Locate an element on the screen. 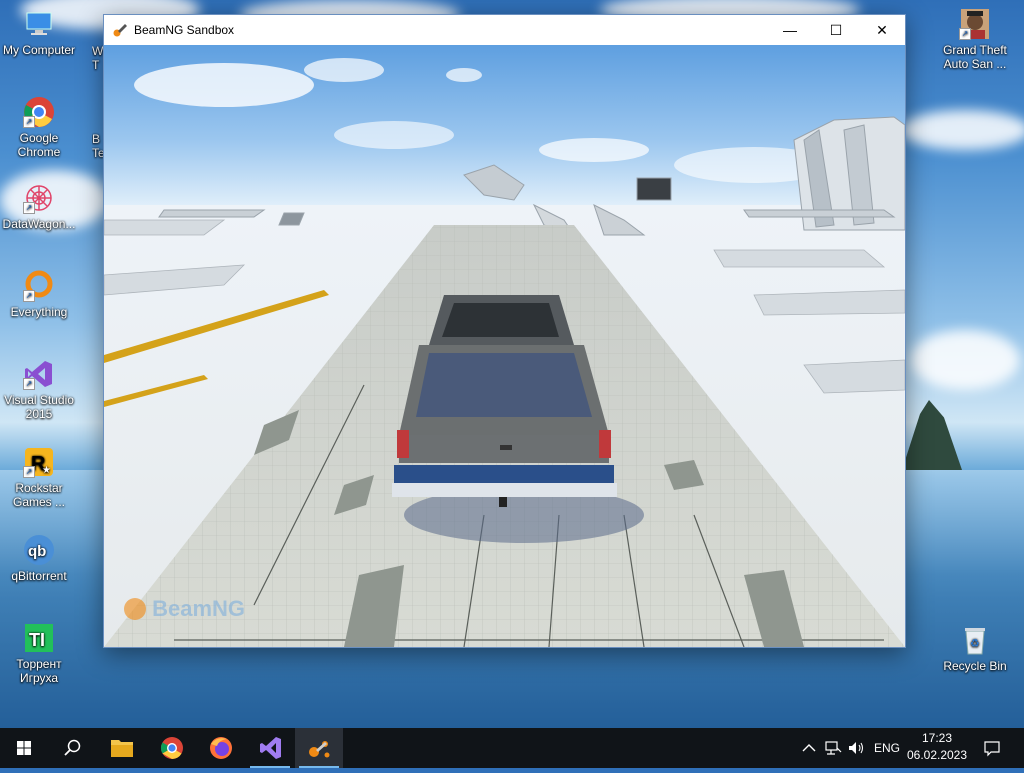 The width and height of the screenshot is (1024, 773). desktop-icon-recycle-bin: ♻ Recycle Bin is located at coordinates (975, 648).